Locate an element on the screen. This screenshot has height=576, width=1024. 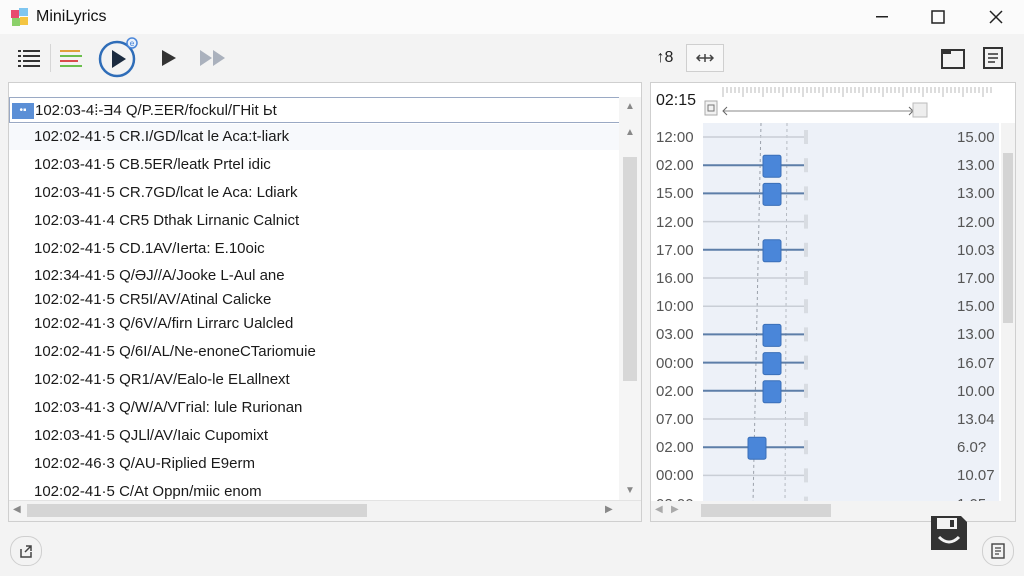
scroll-up-secondary-icon: ▲ is located at coordinates (630, 132).